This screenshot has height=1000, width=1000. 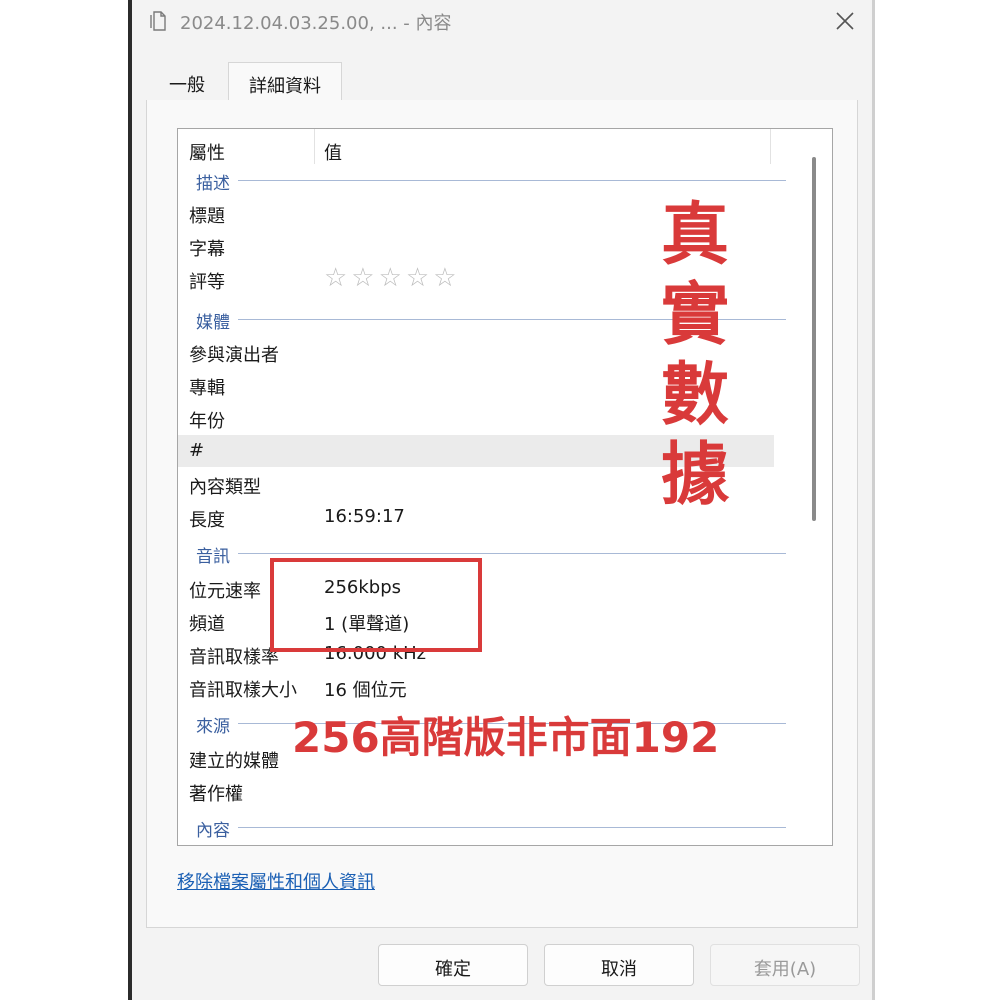 What do you see at coordinates (225, 487) in the screenshot?
I see `property-label: 內容類型` at bounding box center [225, 487].